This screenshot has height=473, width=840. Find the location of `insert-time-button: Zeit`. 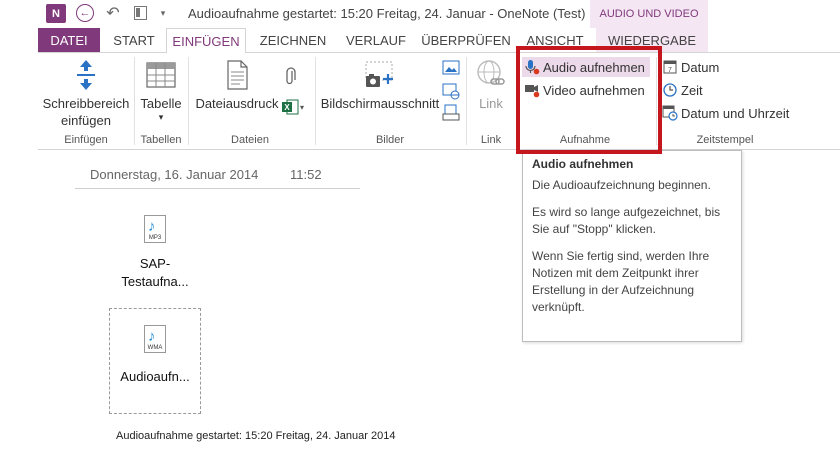

insert-time-button: Zeit is located at coordinates (682, 90).